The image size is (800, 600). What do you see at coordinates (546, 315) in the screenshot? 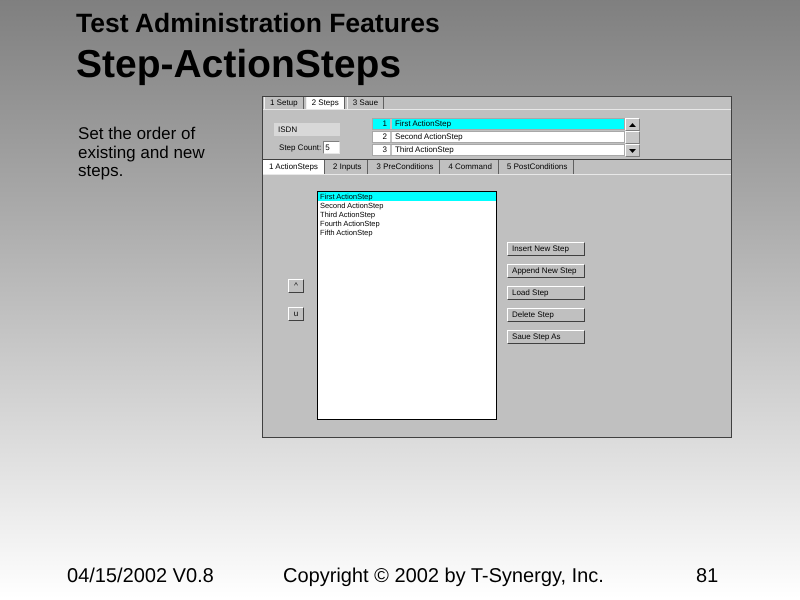
I see `action-button: Delete Step` at bounding box center [546, 315].